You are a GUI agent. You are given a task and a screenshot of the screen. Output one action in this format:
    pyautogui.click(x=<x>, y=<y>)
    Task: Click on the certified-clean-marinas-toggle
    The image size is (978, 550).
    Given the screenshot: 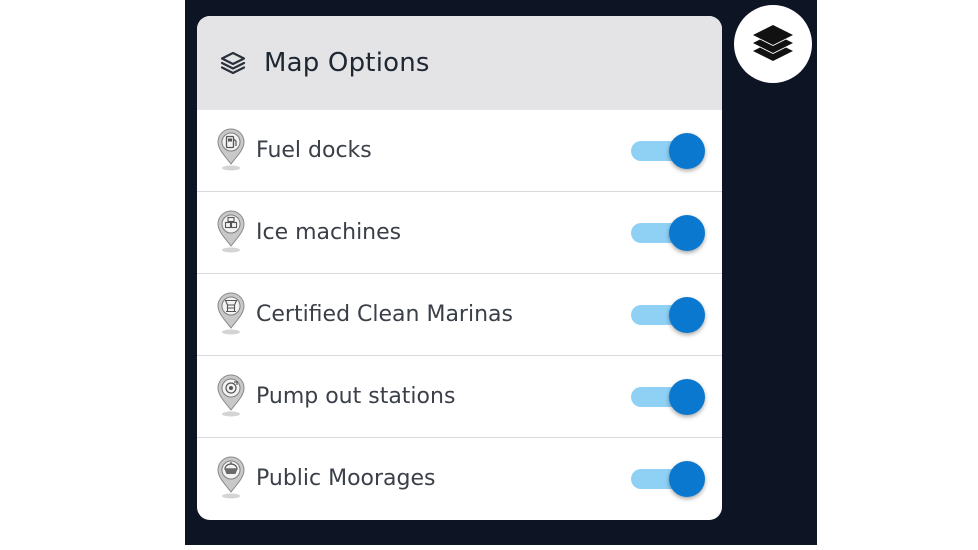 What is the action you would take?
    pyautogui.click(x=668, y=314)
    